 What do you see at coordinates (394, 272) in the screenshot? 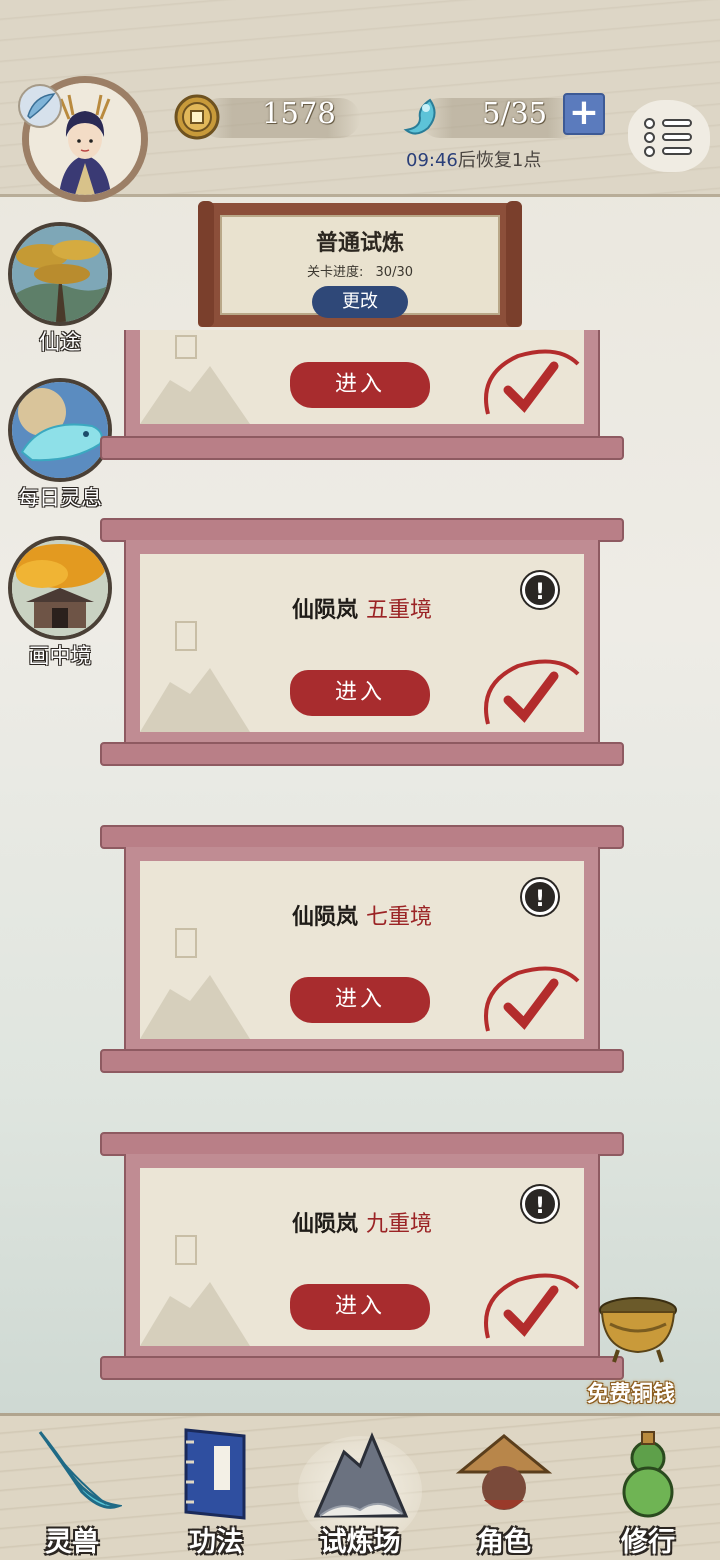
I see `progress-value: 30/30` at bounding box center [394, 272].